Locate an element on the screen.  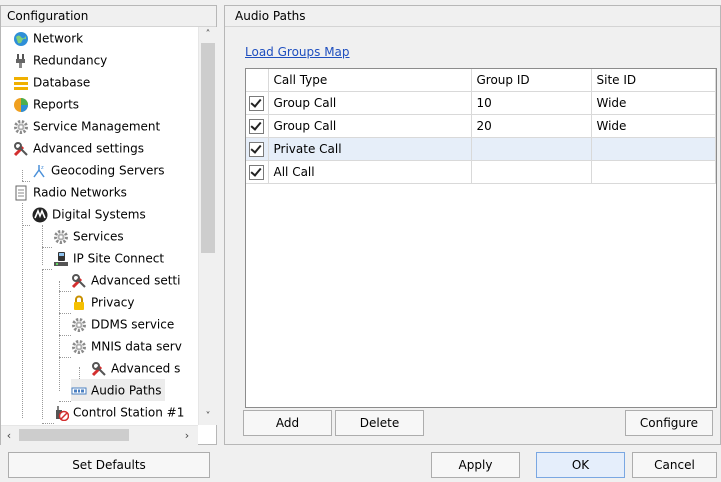
tree-item-reports: Reports is located at coordinates (46, 104).